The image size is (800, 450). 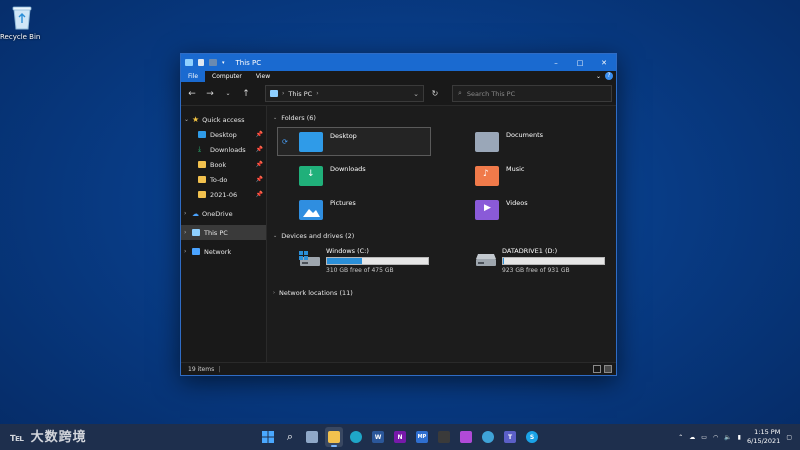 What do you see at coordinates (223, 164) in the screenshot?
I see `sidebar-item-book: Book 📌` at bounding box center [223, 164].